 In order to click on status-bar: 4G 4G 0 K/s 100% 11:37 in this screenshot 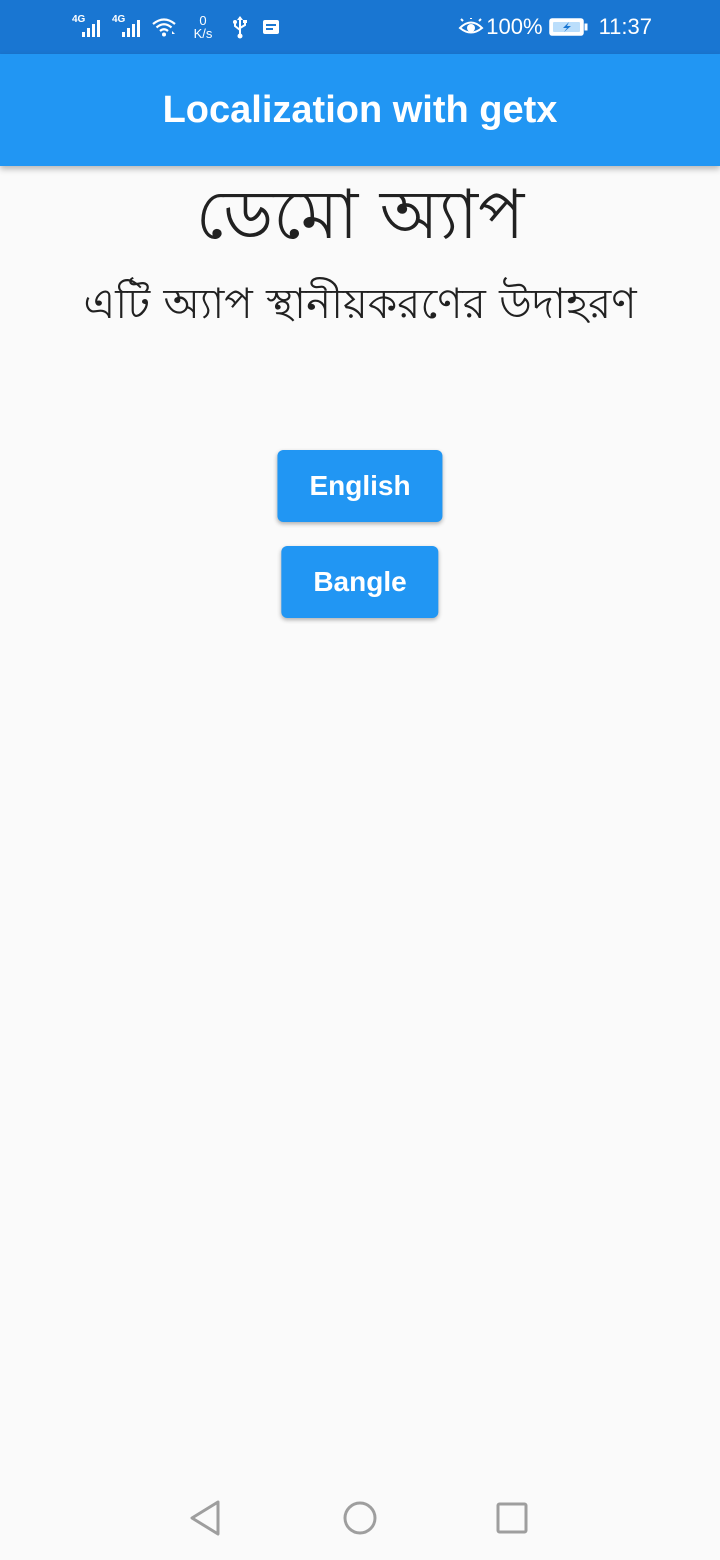, I will do `click(360, 27)`.